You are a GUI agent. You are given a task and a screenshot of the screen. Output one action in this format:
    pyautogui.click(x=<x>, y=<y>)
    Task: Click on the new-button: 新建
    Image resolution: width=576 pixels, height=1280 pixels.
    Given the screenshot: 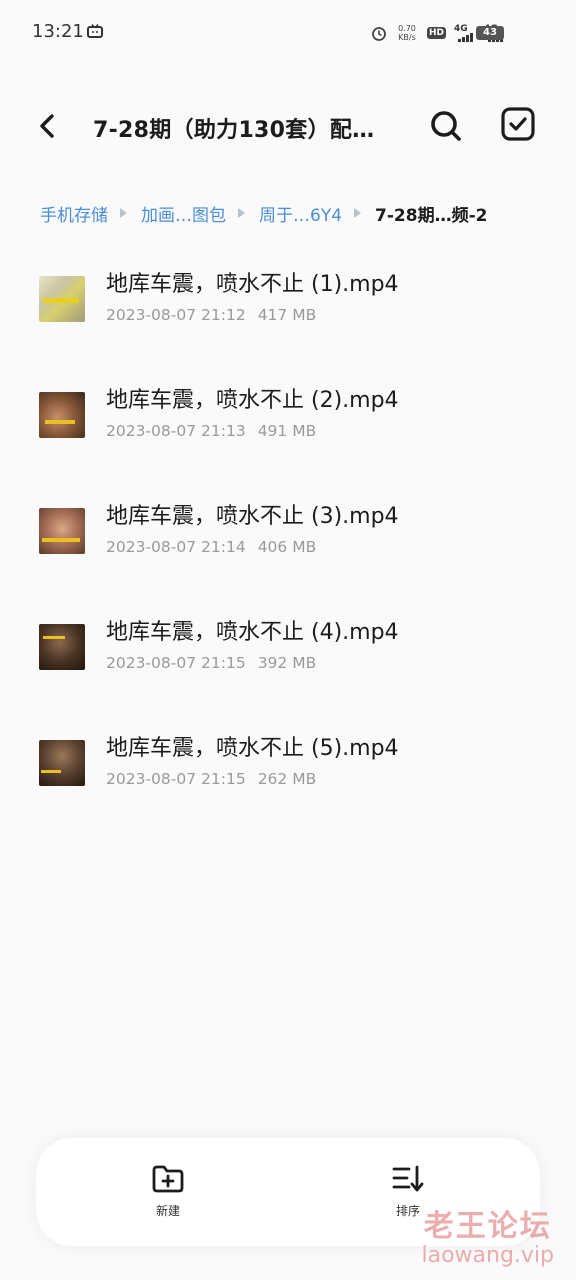 What is the action you would take?
    pyautogui.click(x=168, y=1194)
    